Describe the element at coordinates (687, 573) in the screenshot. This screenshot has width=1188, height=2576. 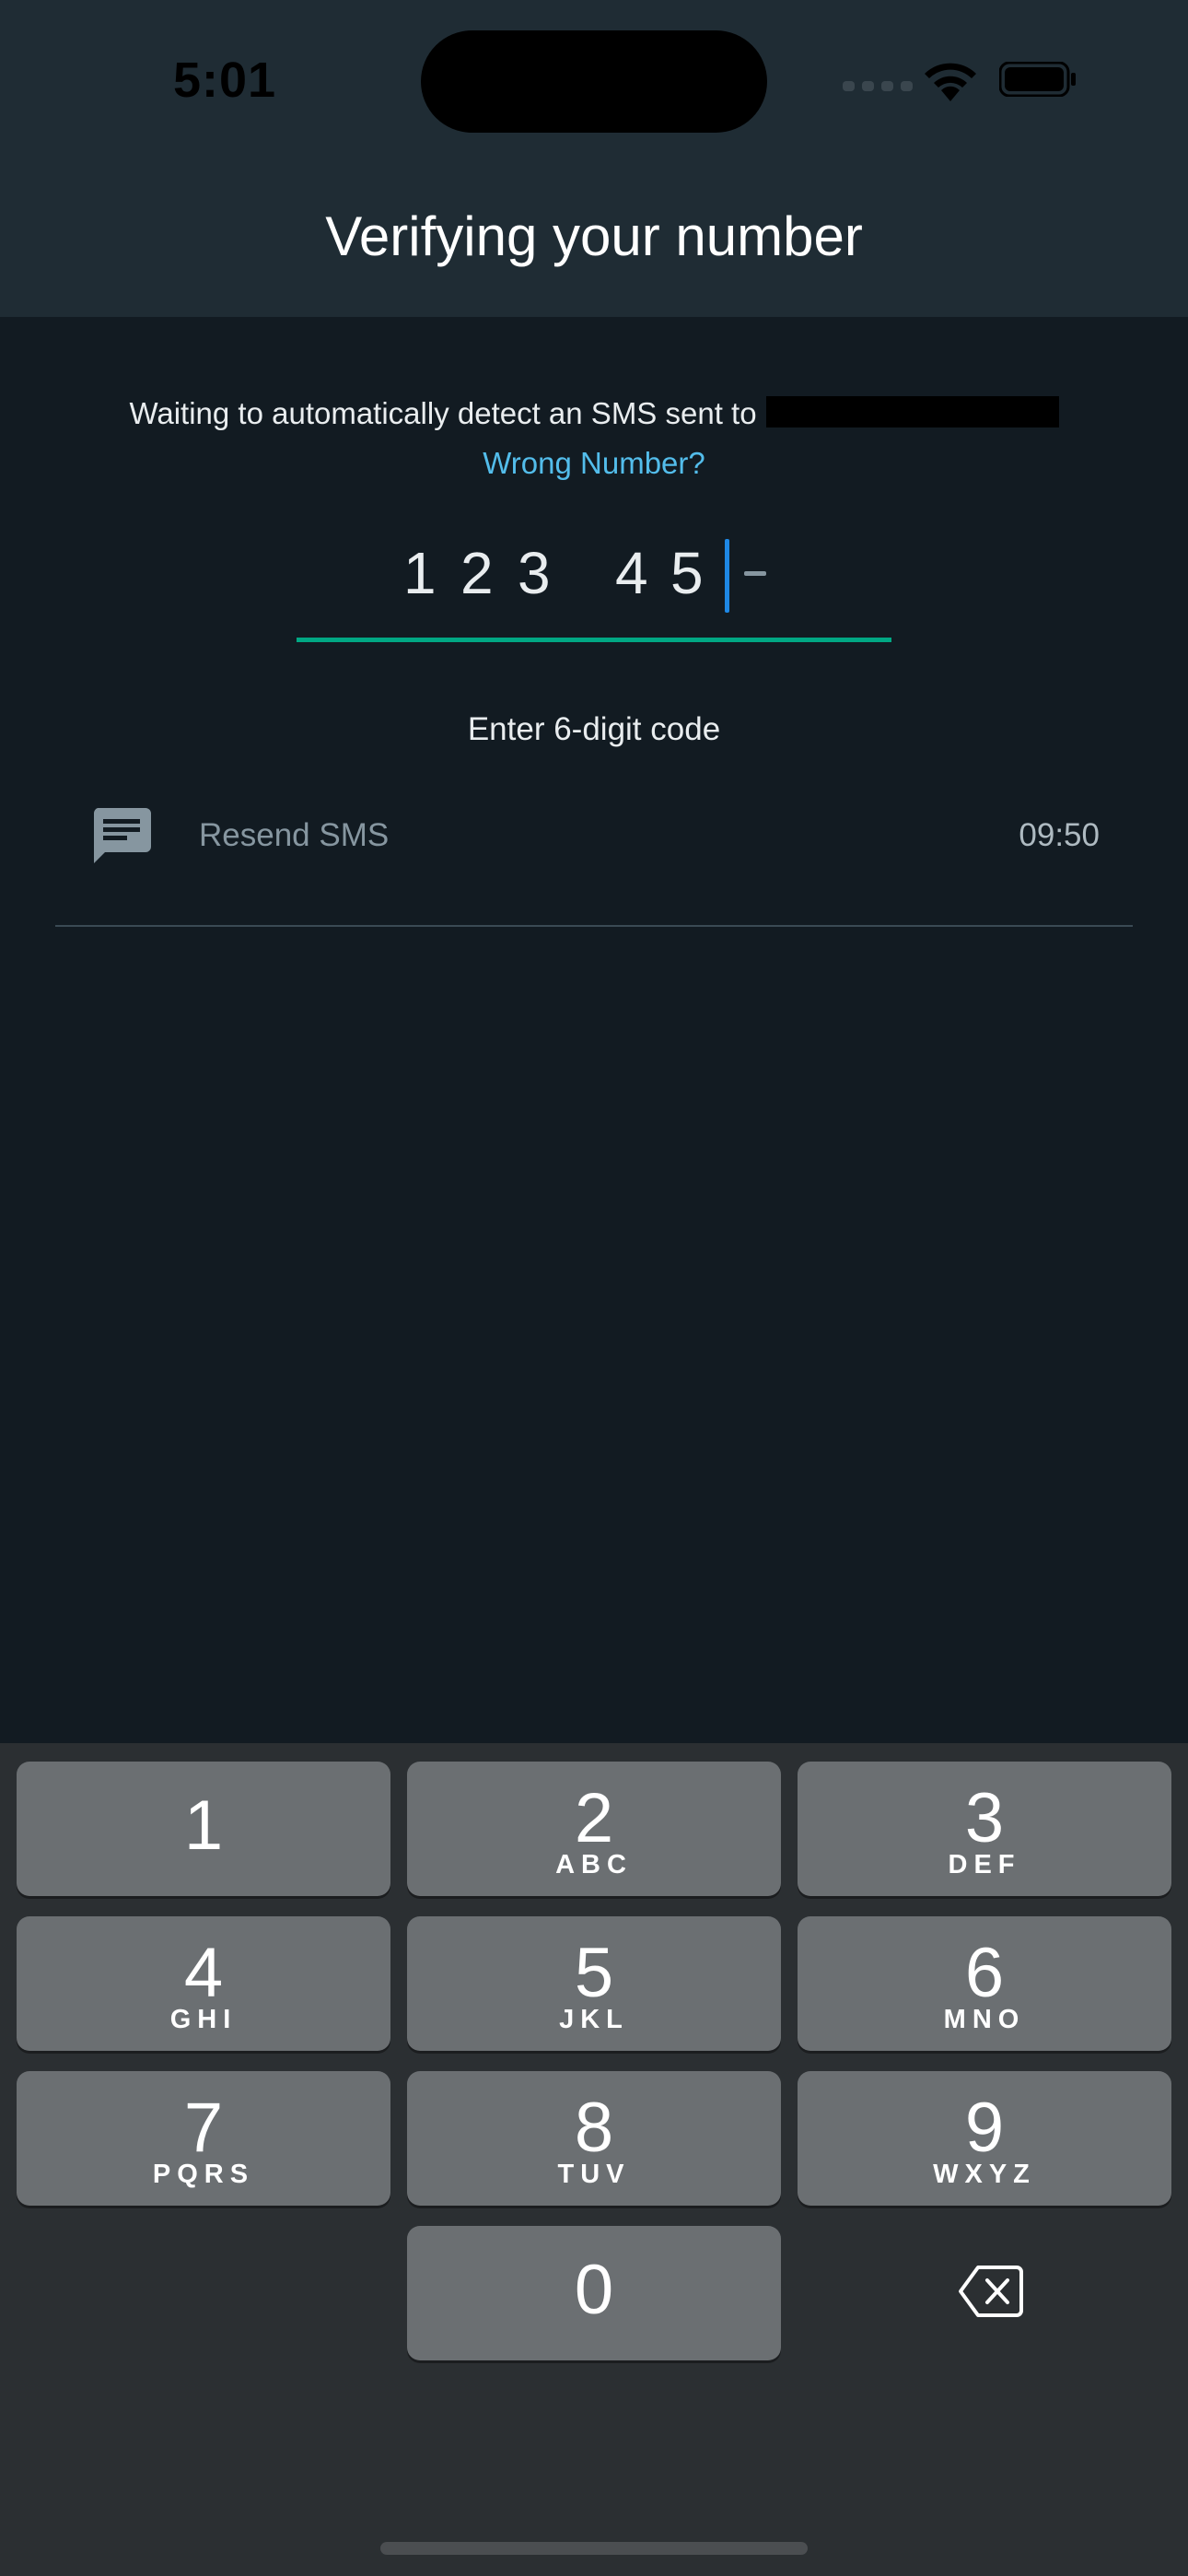
I see `code-digit: 5` at that location.